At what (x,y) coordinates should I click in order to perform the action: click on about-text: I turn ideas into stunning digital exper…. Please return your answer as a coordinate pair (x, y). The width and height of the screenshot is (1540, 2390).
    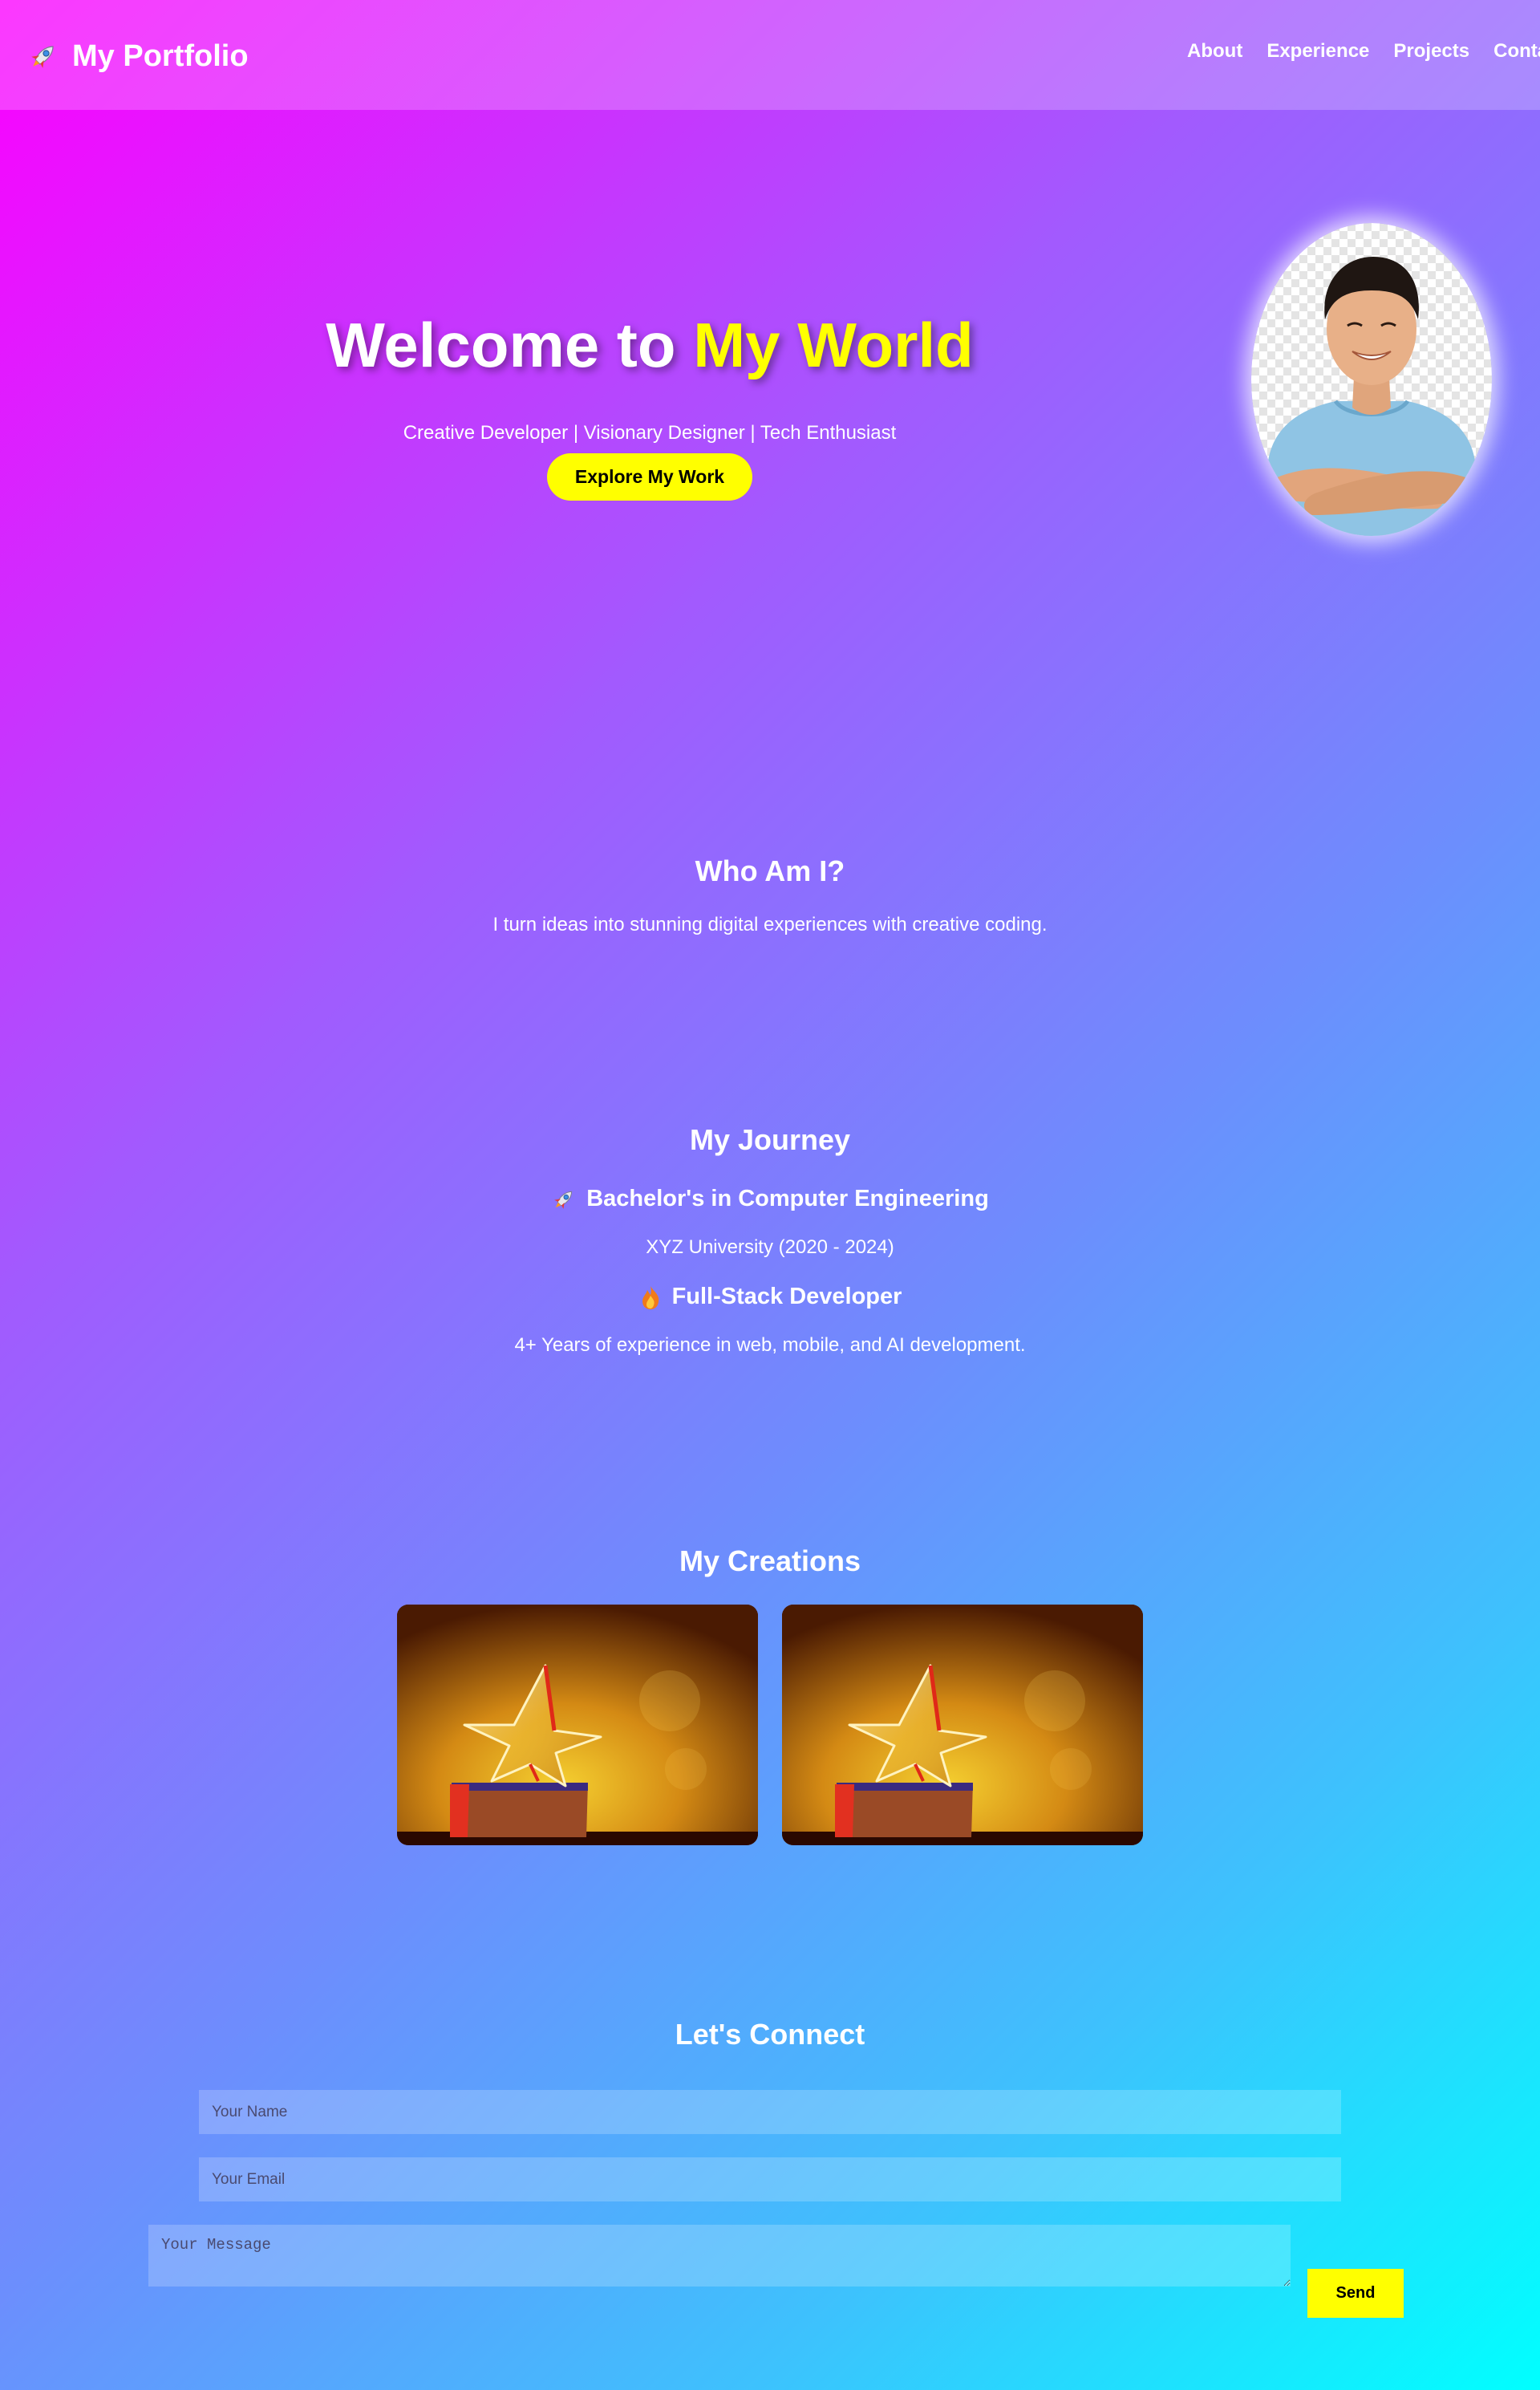
    Looking at the image, I should click on (770, 925).